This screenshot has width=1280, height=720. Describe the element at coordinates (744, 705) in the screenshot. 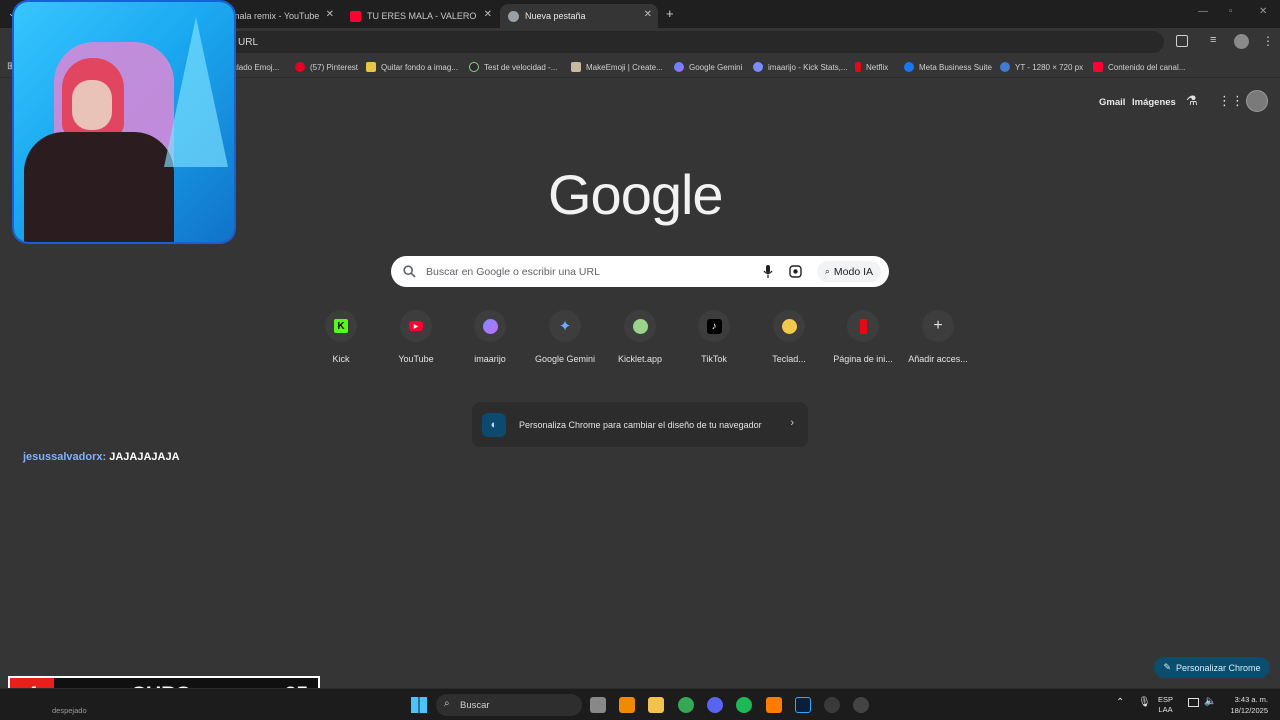

I see `spotify-icon` at that location.